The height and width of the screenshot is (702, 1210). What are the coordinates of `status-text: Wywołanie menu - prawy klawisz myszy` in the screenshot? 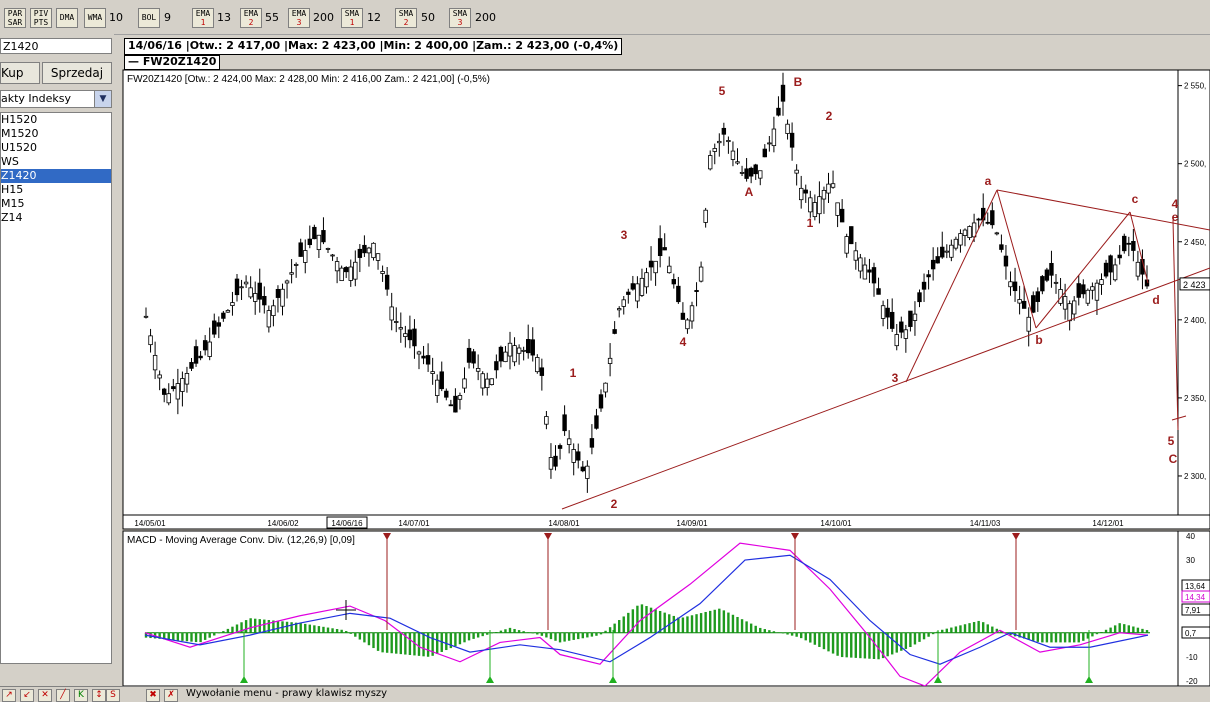 It's located at (286, 693).